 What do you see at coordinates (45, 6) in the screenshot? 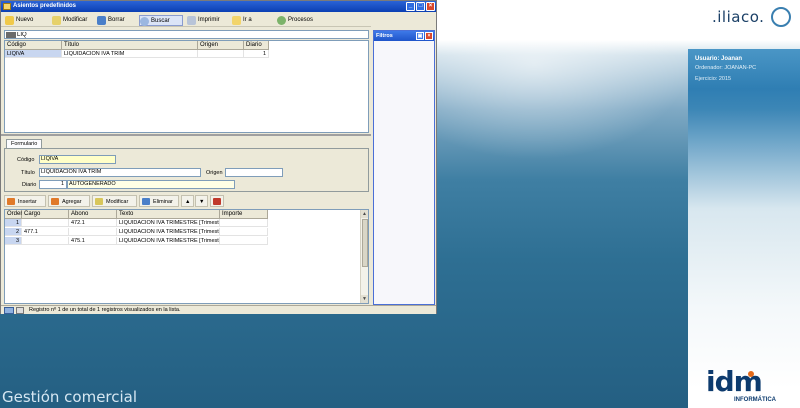
I see `window-title: Asientos predefinidos` at bounding box center [45, 6].